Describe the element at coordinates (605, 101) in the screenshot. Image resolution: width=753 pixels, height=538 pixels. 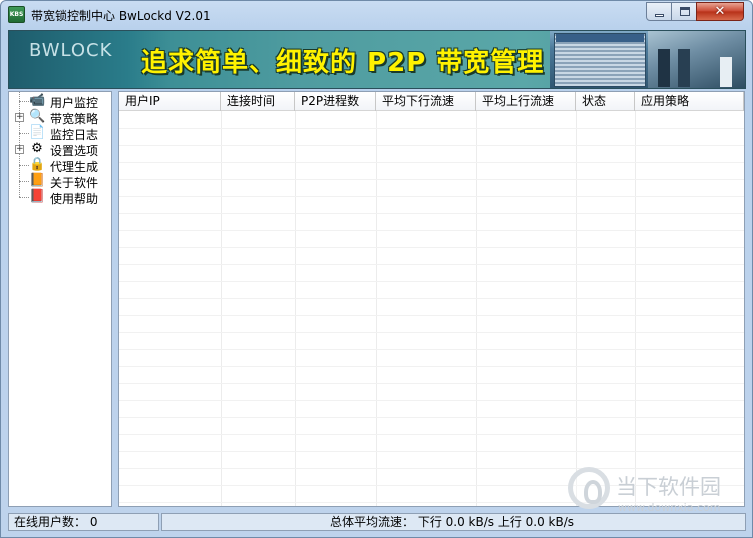
I see `column-header-status: 状态` at that location.